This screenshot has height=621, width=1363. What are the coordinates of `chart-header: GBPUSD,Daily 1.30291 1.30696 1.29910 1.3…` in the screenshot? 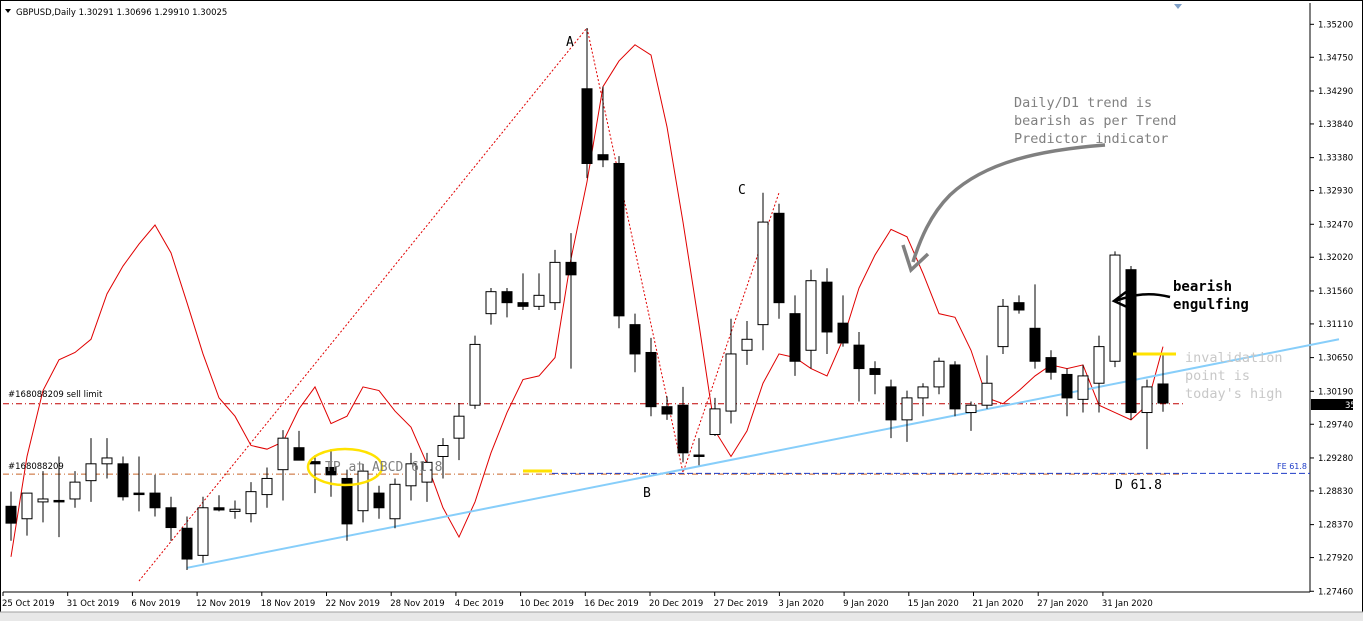 It's located at (121, 13).